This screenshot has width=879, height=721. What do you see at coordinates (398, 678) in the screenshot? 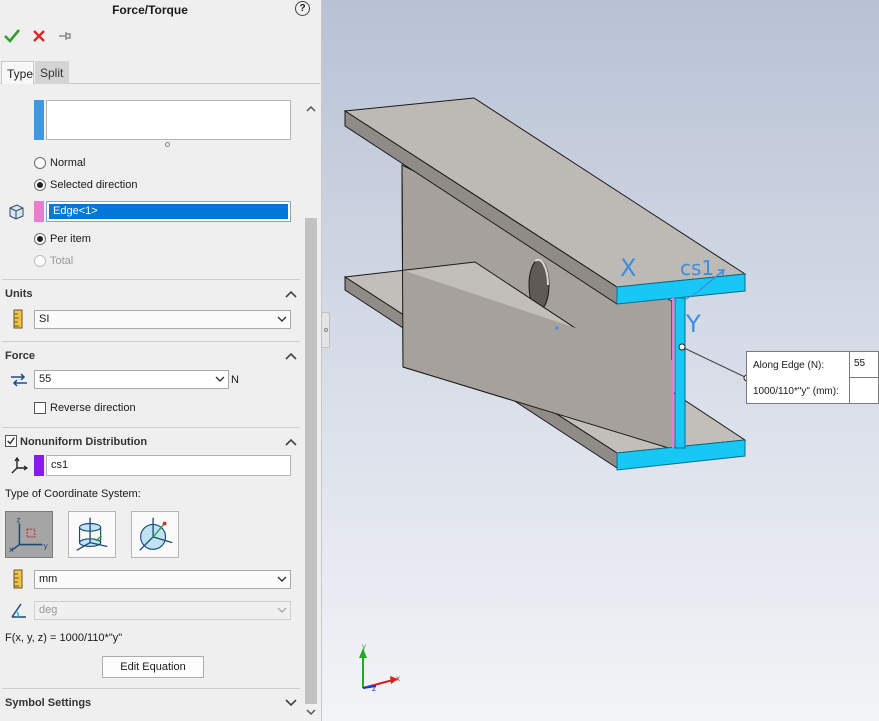
I see `triad-x-label: x` at bounding box center [398, 678].